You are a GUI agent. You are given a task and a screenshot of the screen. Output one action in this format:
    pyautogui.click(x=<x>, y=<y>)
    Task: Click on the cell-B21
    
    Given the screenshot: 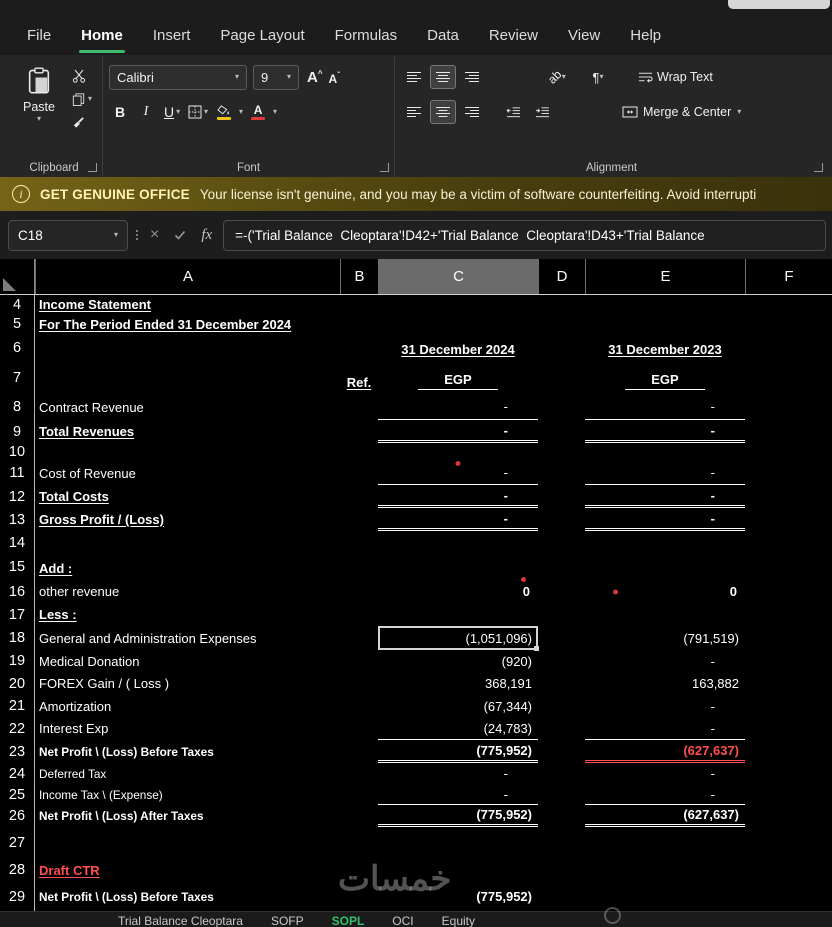 What is the action you would take?
    pyautogui.click(x=359, y=706)
    